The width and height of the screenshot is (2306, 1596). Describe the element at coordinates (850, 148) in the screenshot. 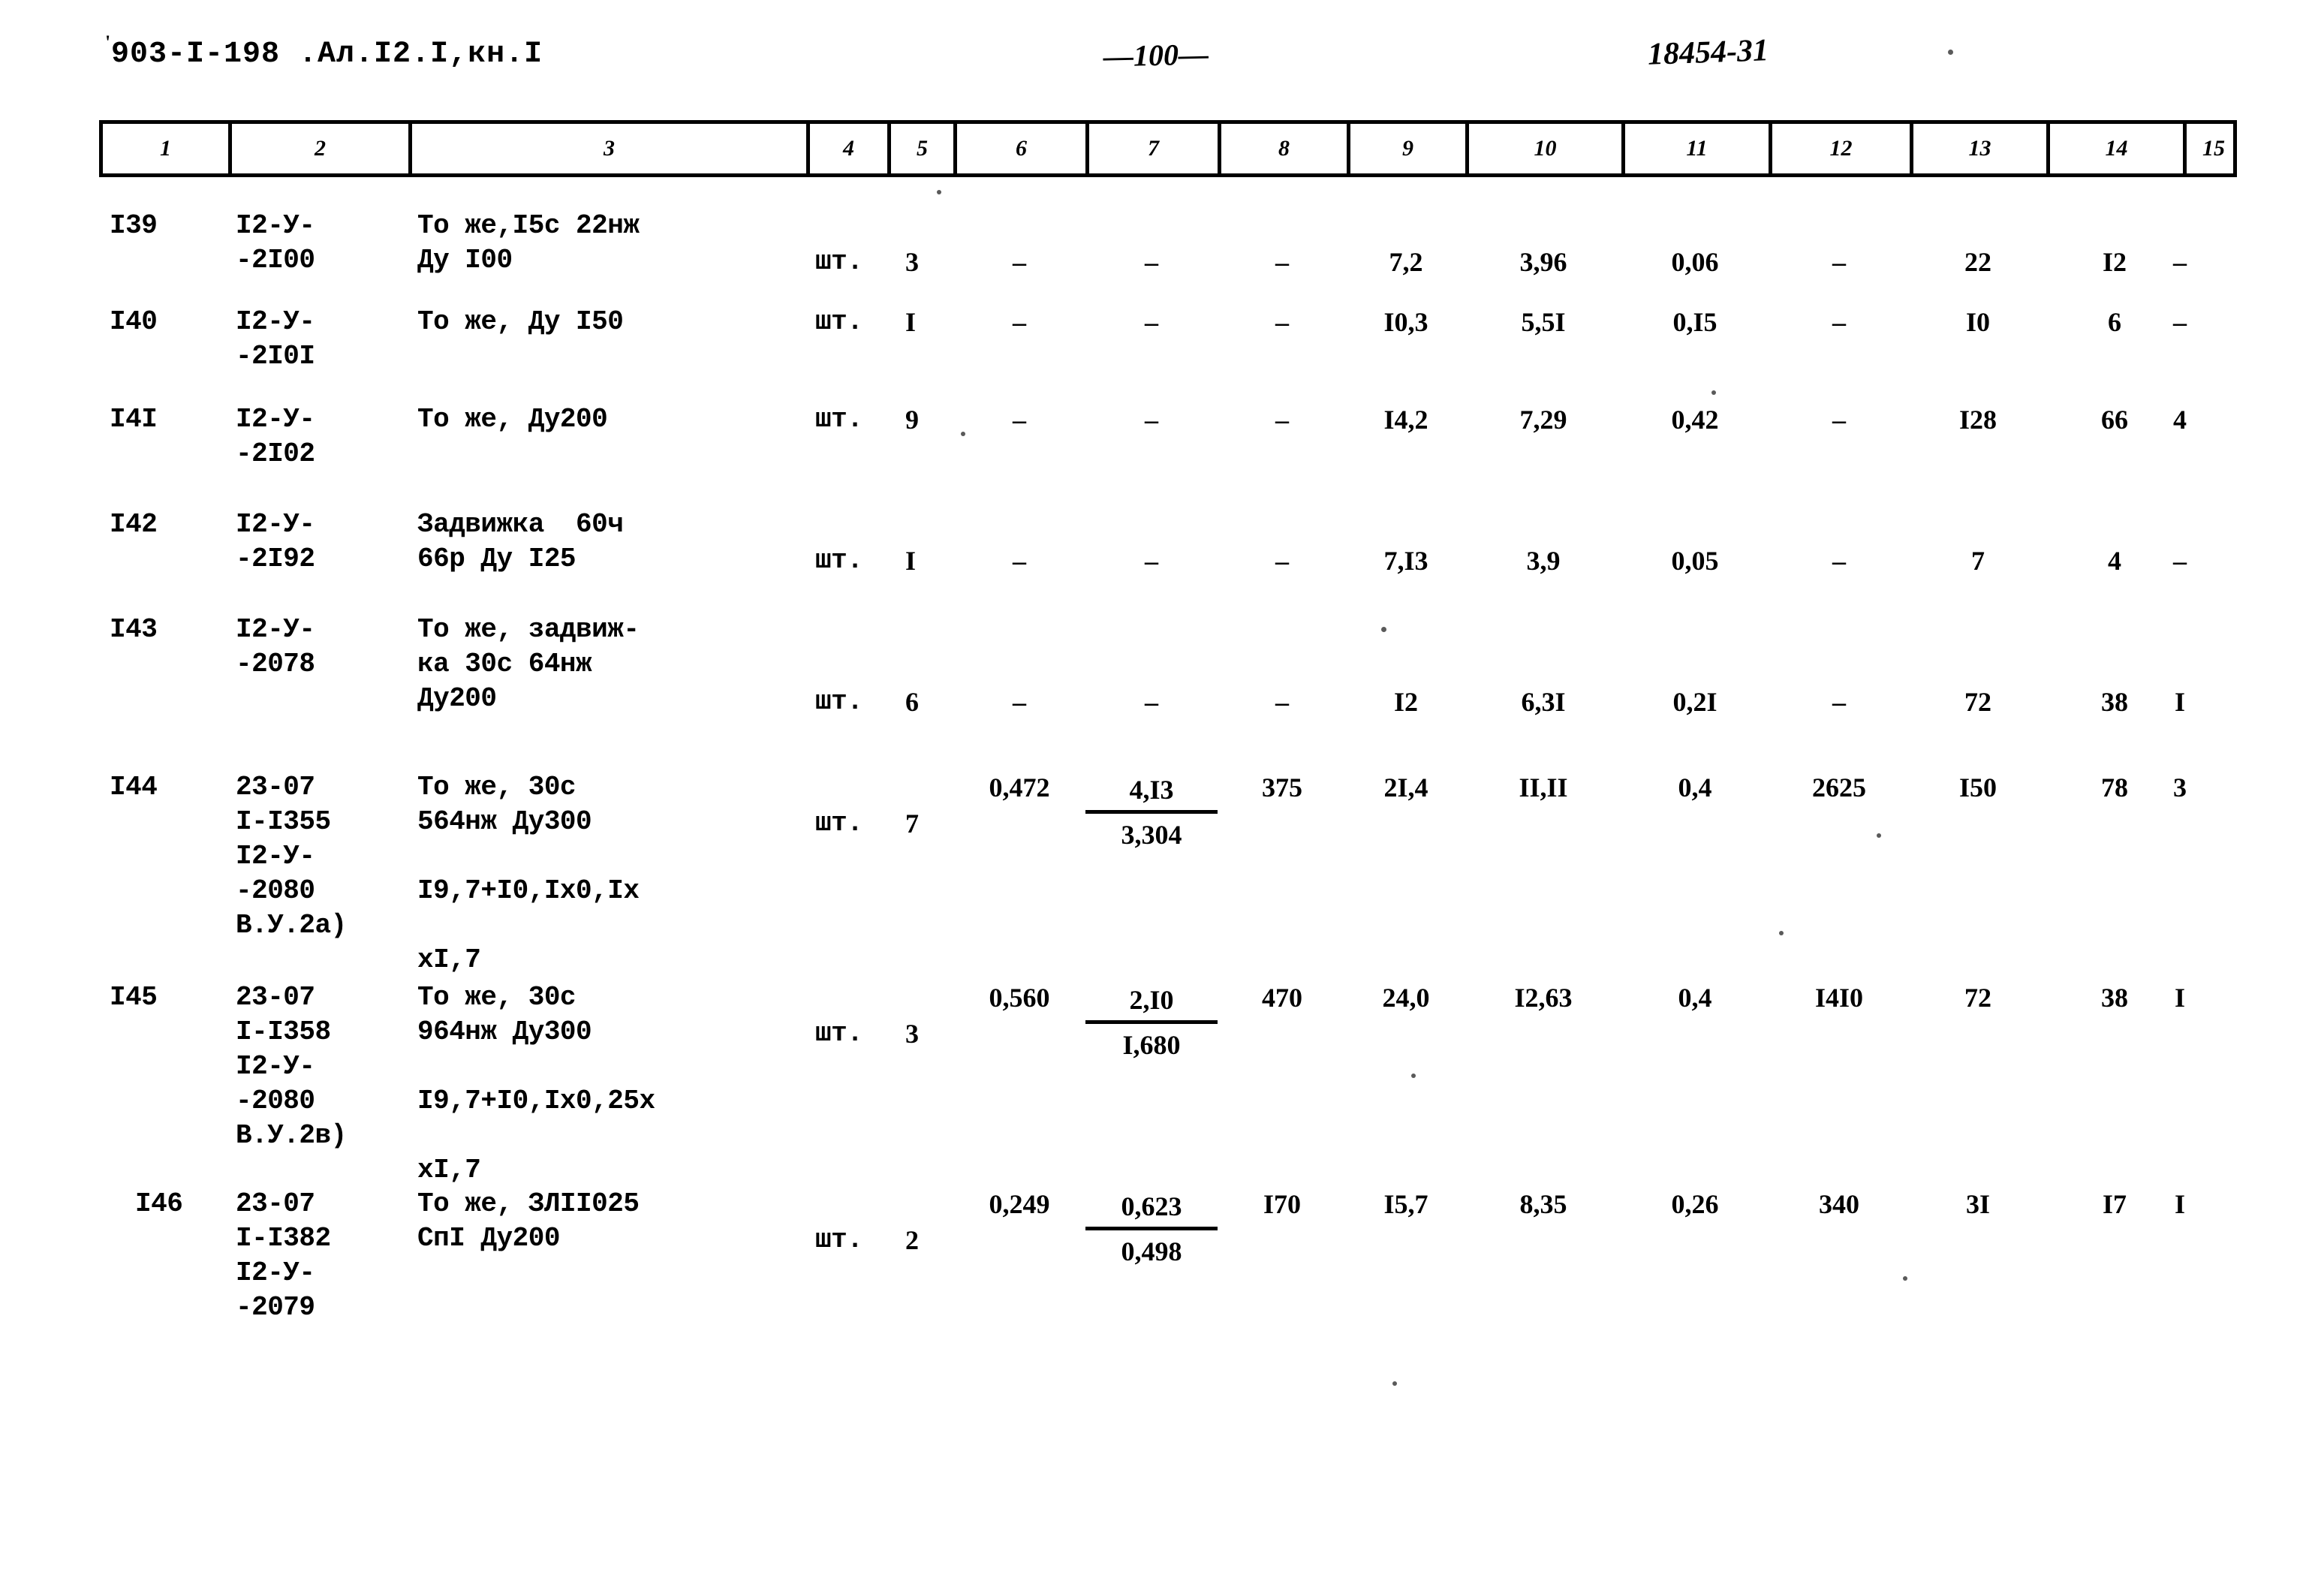

I see `column-header-4: 4` at that location.